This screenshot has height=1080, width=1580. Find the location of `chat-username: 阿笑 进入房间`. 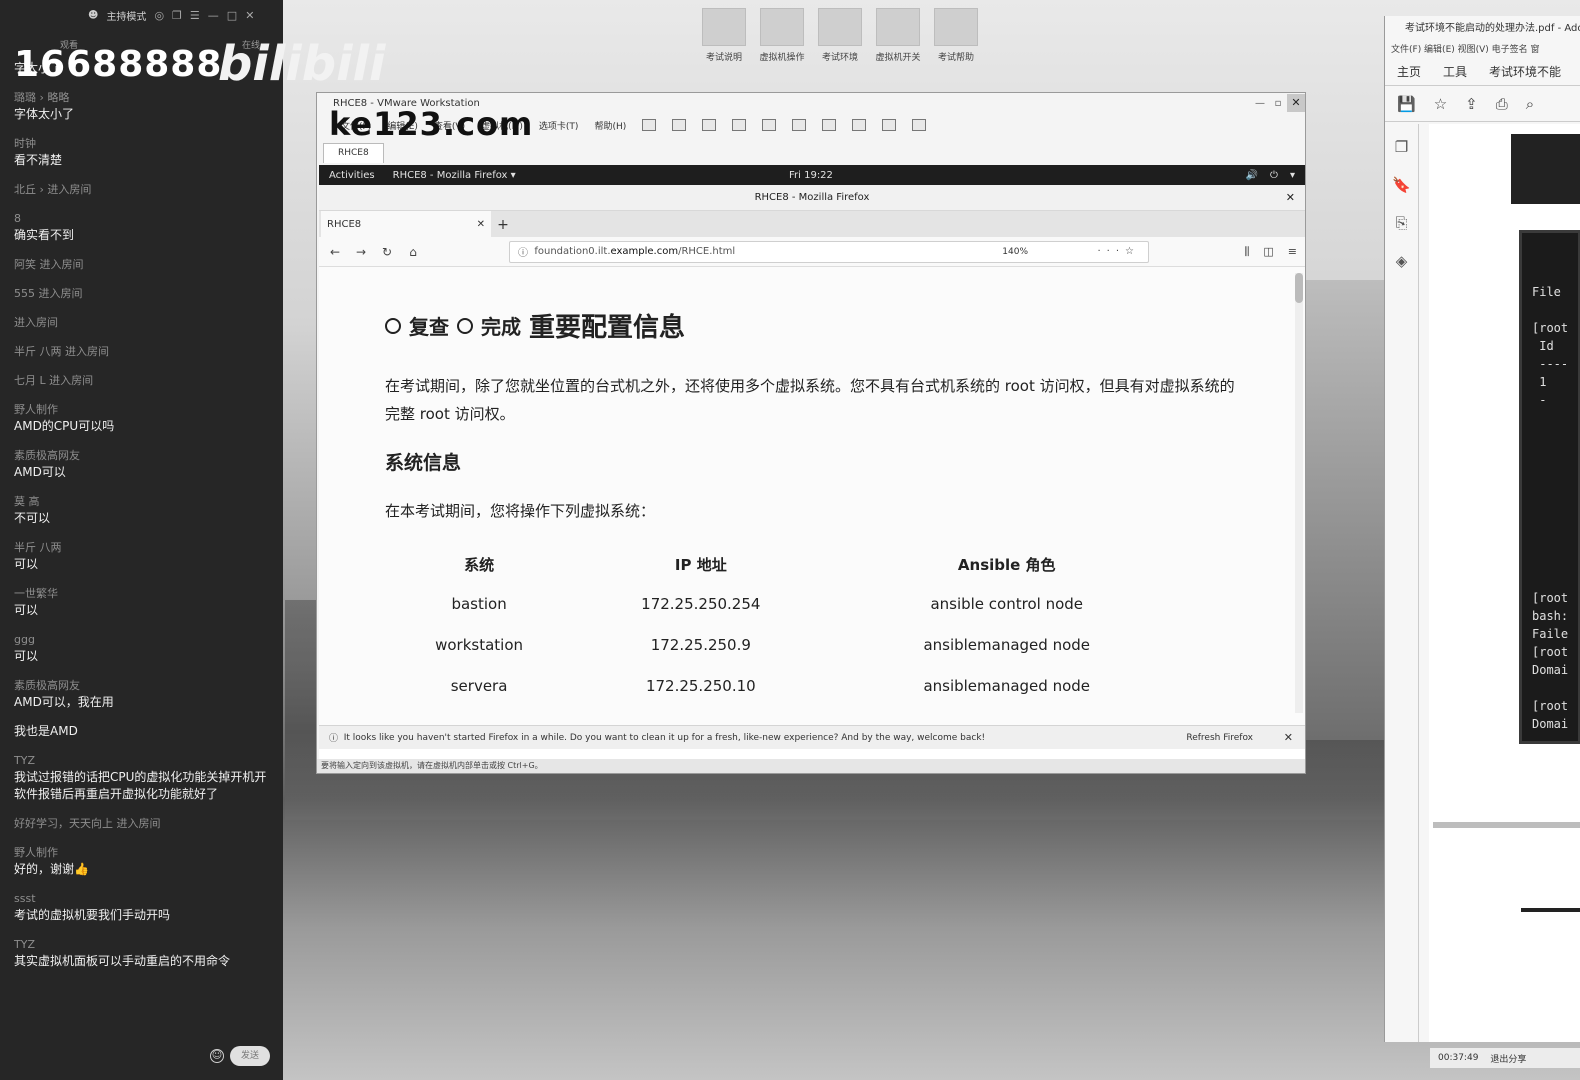

chat-username: 阿笑 进入房间 is located at coordinates (144, 264).